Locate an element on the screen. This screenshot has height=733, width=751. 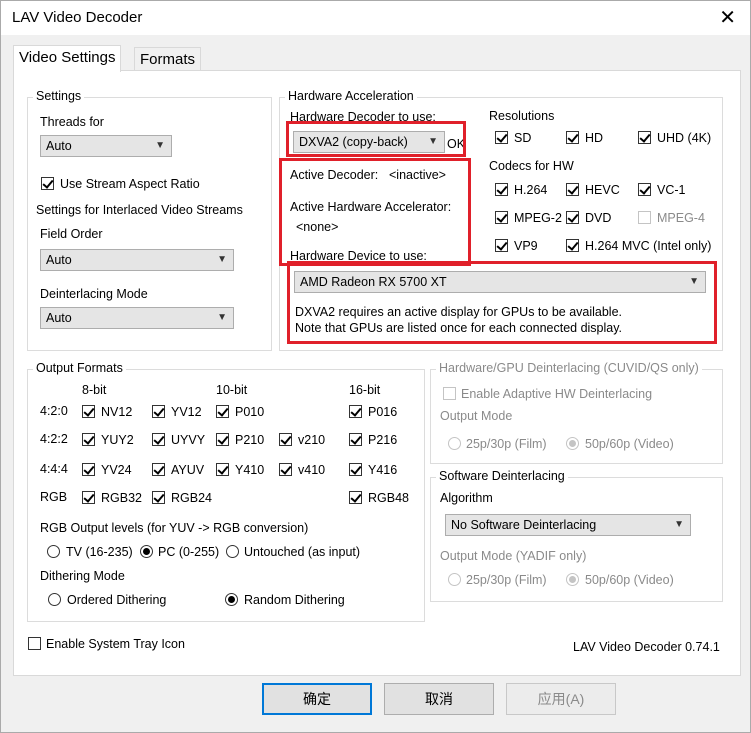
field-order-select: Auto ▼ is located at coordinates (137, 260).